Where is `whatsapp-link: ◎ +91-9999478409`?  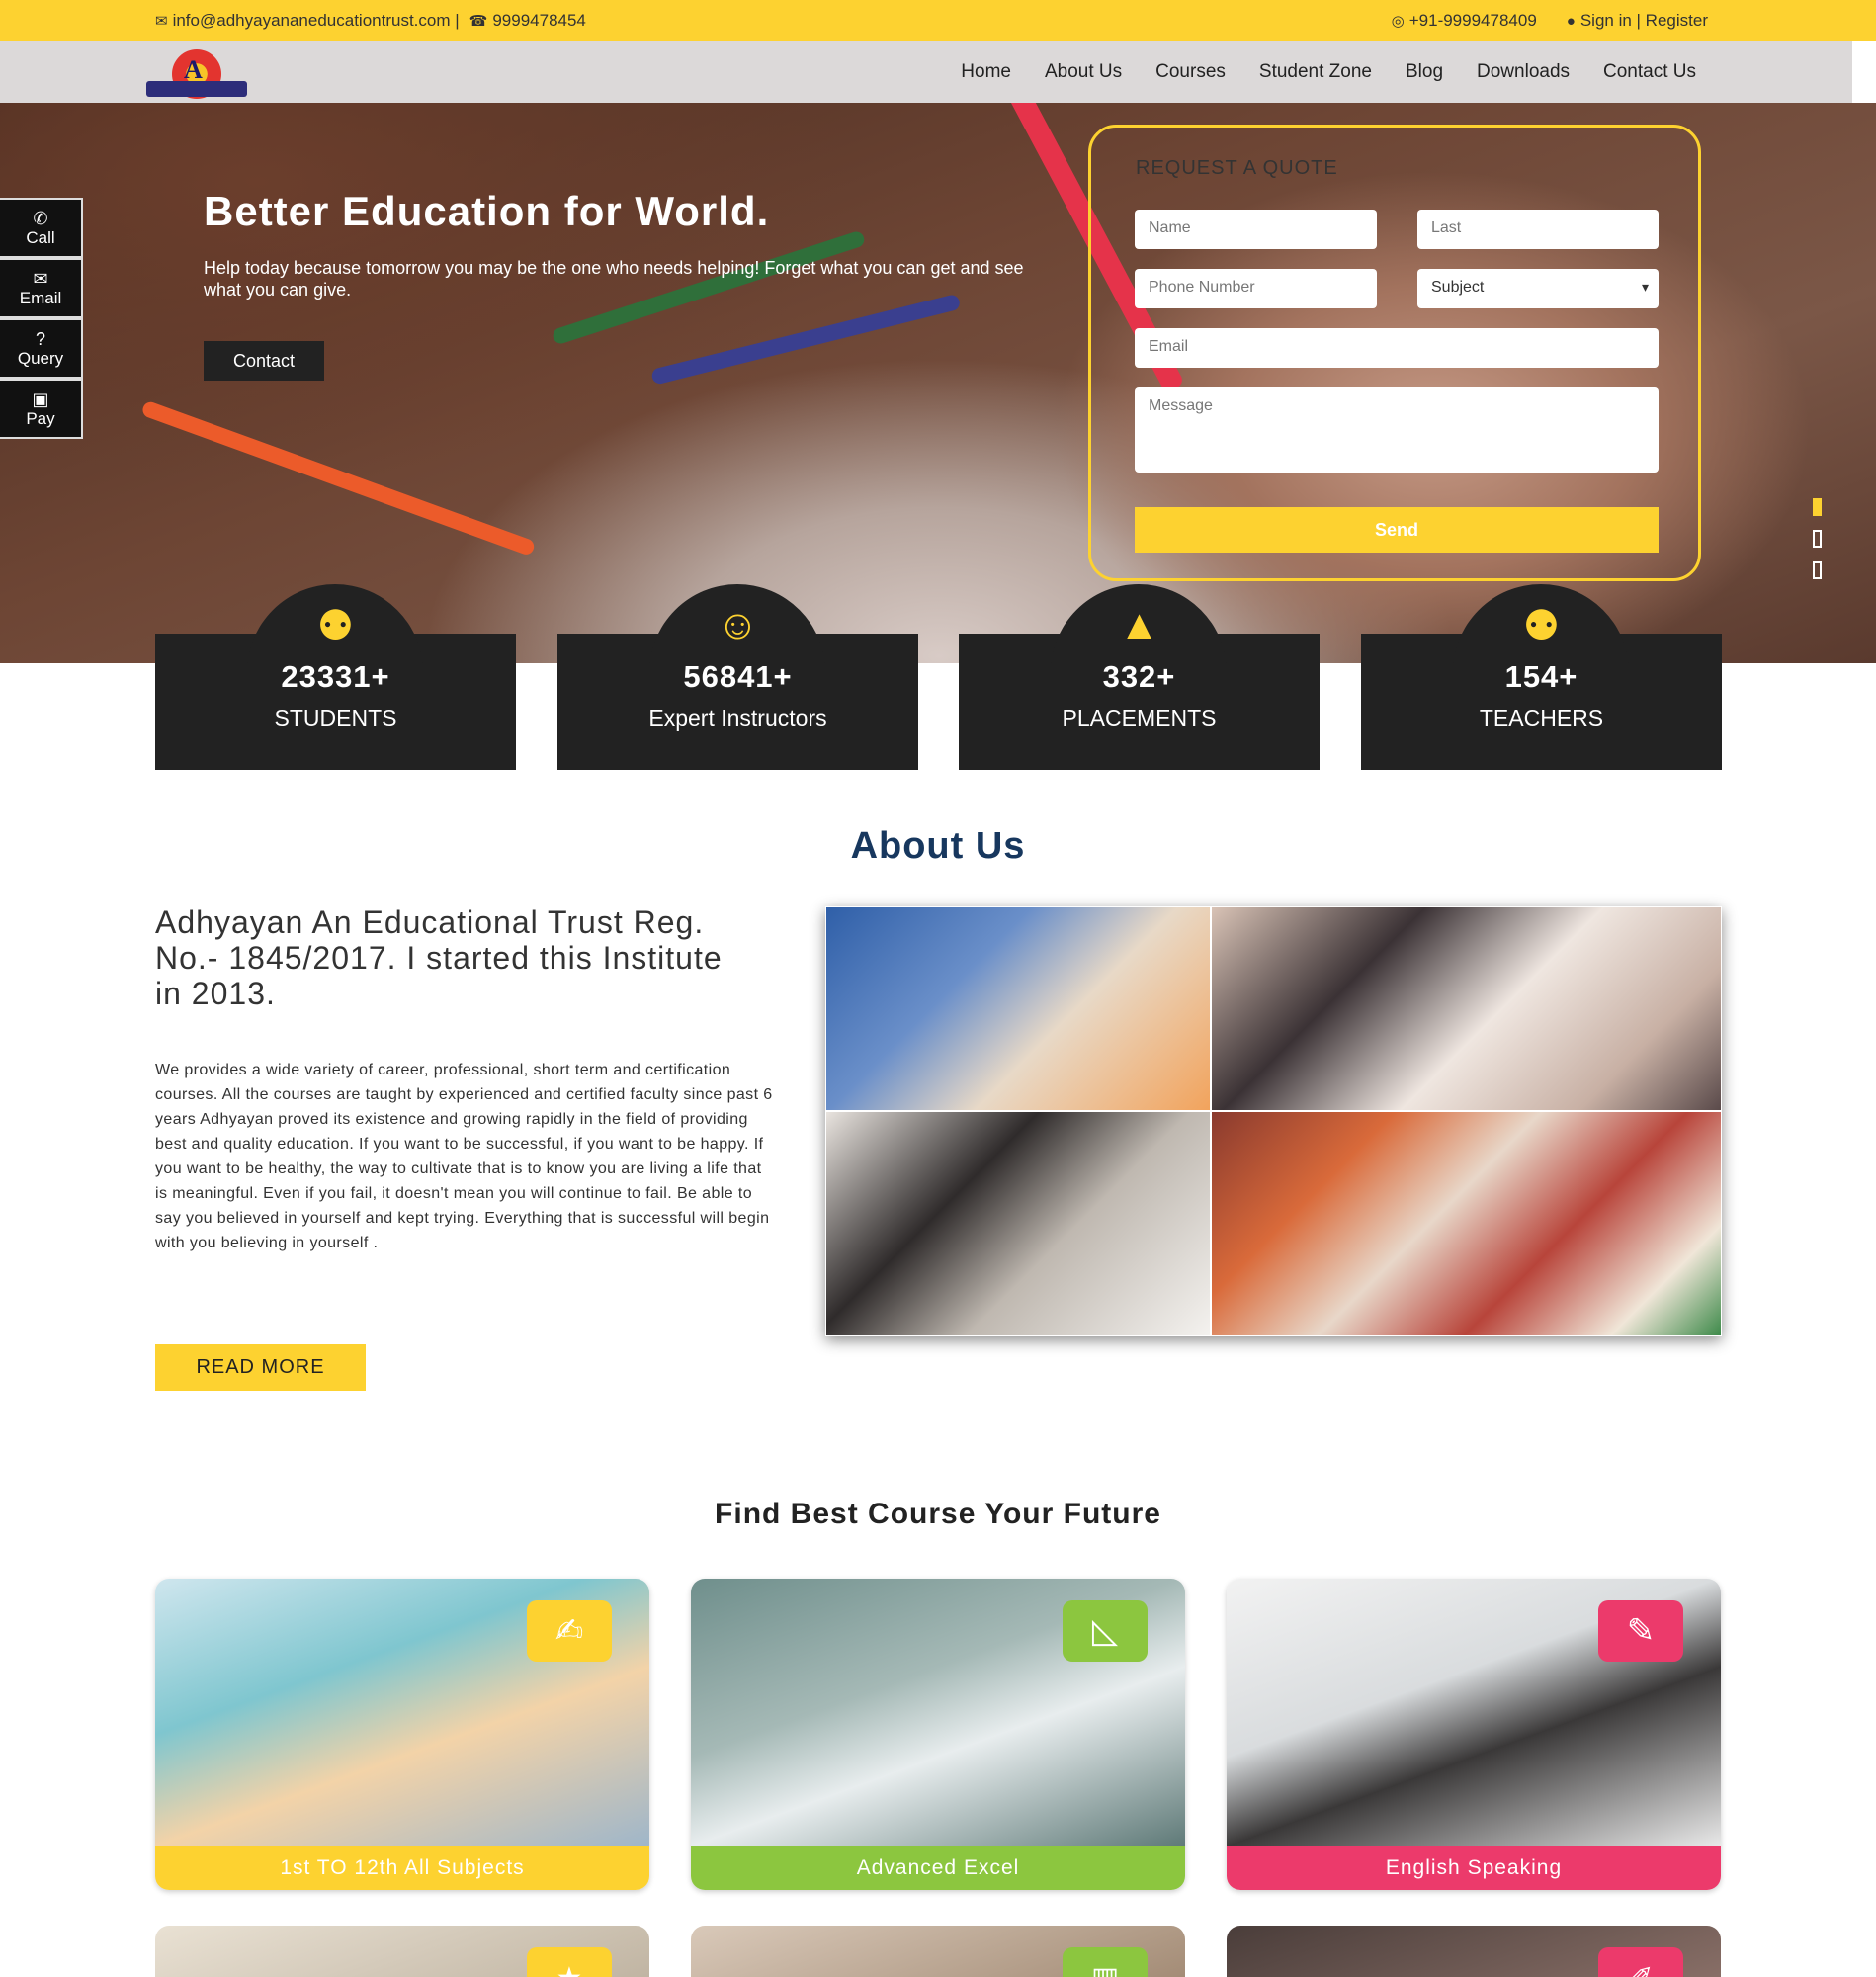
whatsapp-link: ◎ +91-9999478409 is located at coordinates (1465, 21).